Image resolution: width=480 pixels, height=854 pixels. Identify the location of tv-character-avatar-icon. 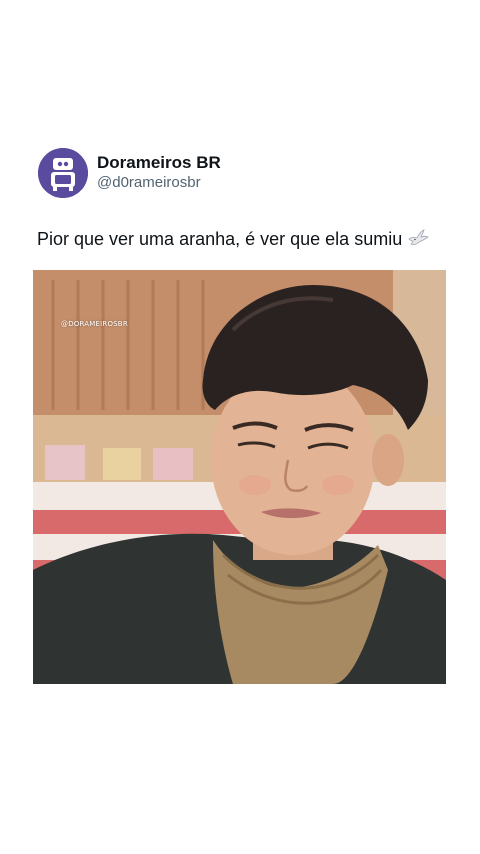
(63, 173).